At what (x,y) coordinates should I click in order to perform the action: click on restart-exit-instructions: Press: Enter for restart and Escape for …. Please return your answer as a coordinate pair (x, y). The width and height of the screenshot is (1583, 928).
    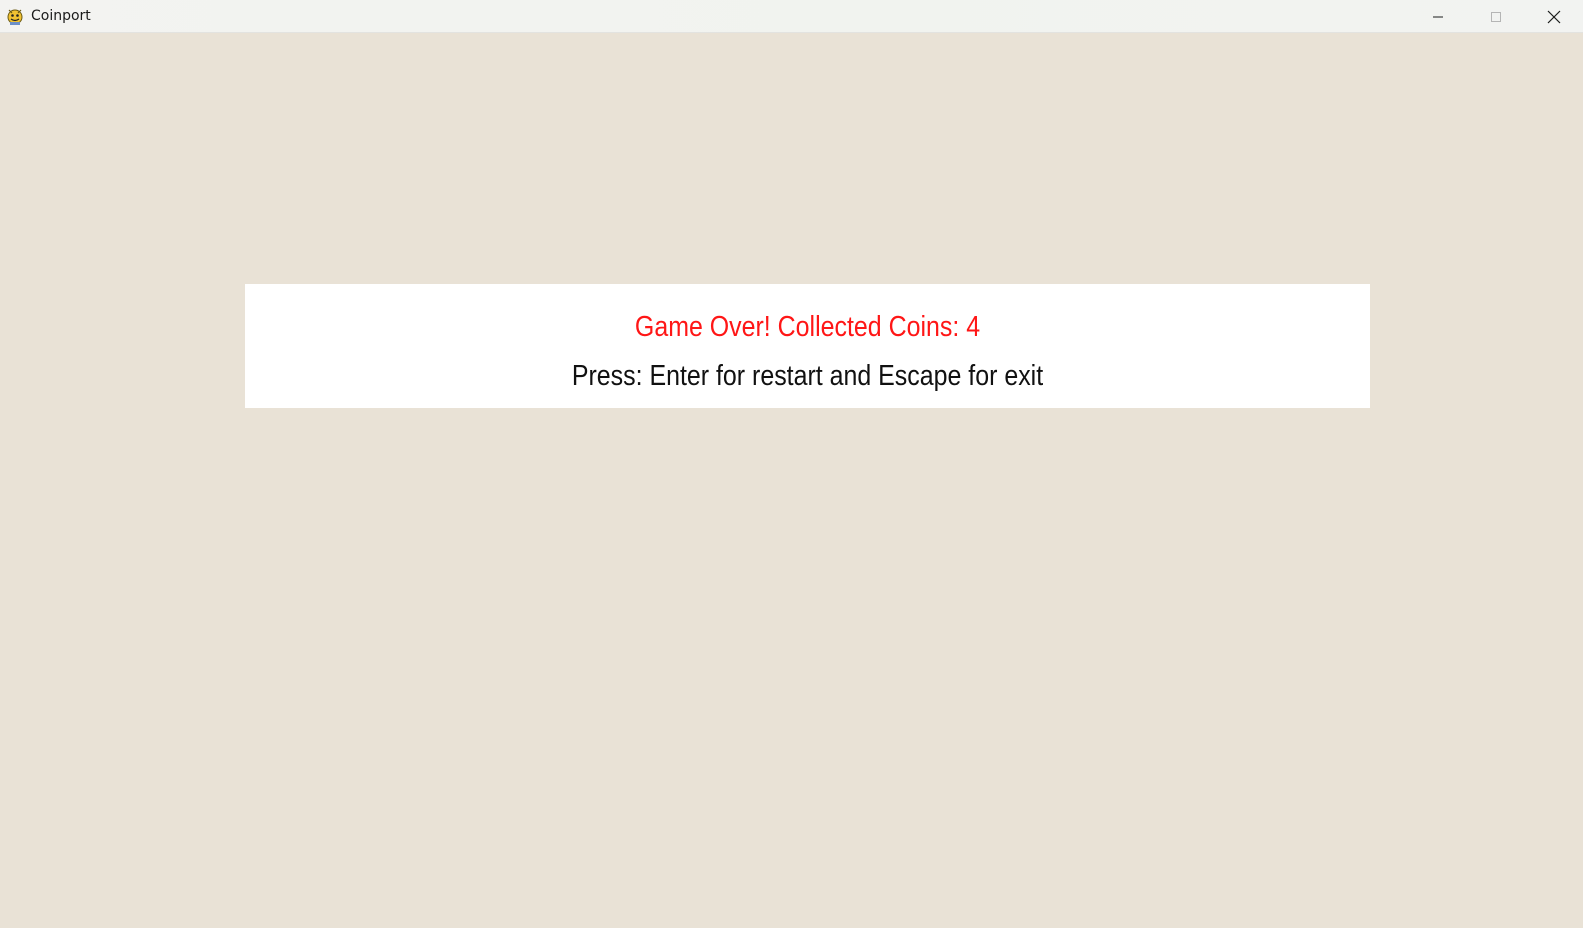
    Looking at the image, I should click on (807, 376).